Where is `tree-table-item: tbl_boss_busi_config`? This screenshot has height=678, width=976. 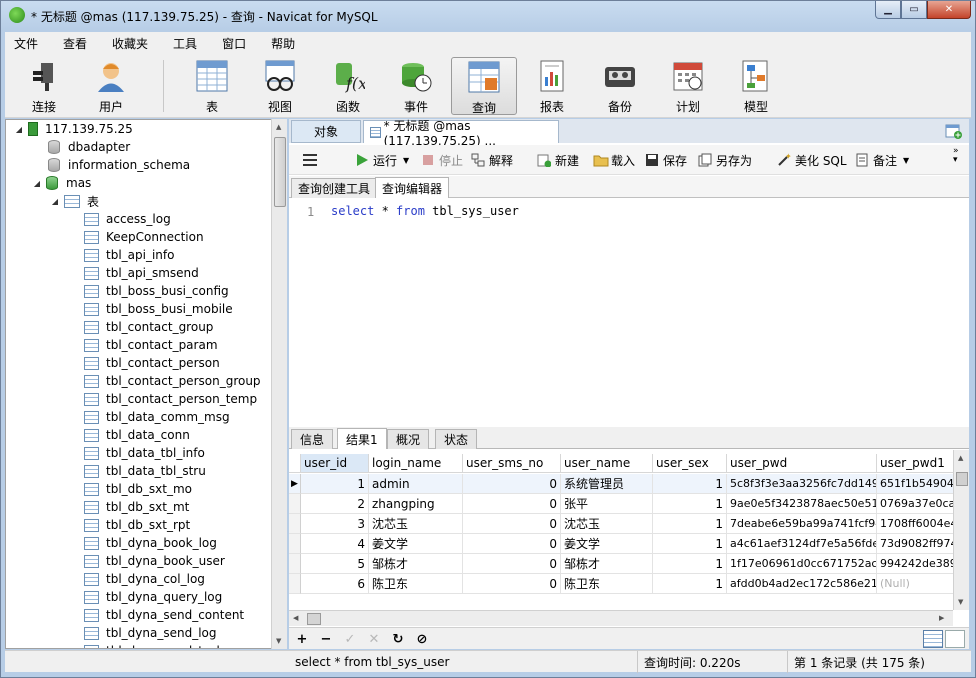 tree-table-item: tbl_boss_busi_config is located at coordinates (156, 291).